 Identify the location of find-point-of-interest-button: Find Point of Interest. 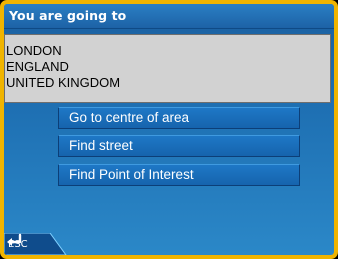
(179, 175).